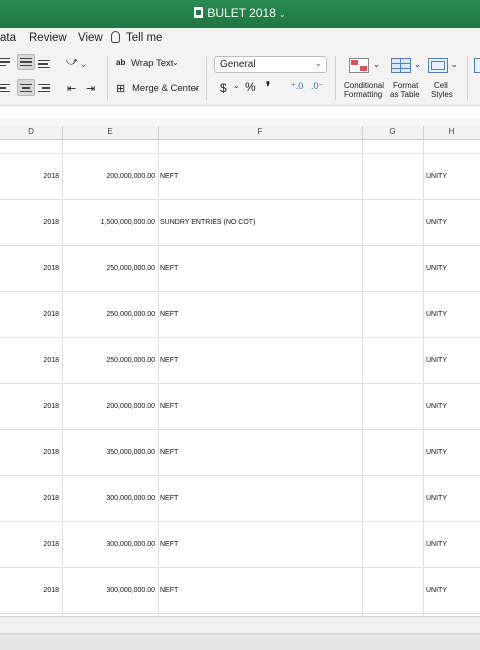  Describe the element at coordinates (240, 122) in the screenshot. I see `formula-gap` at that location.